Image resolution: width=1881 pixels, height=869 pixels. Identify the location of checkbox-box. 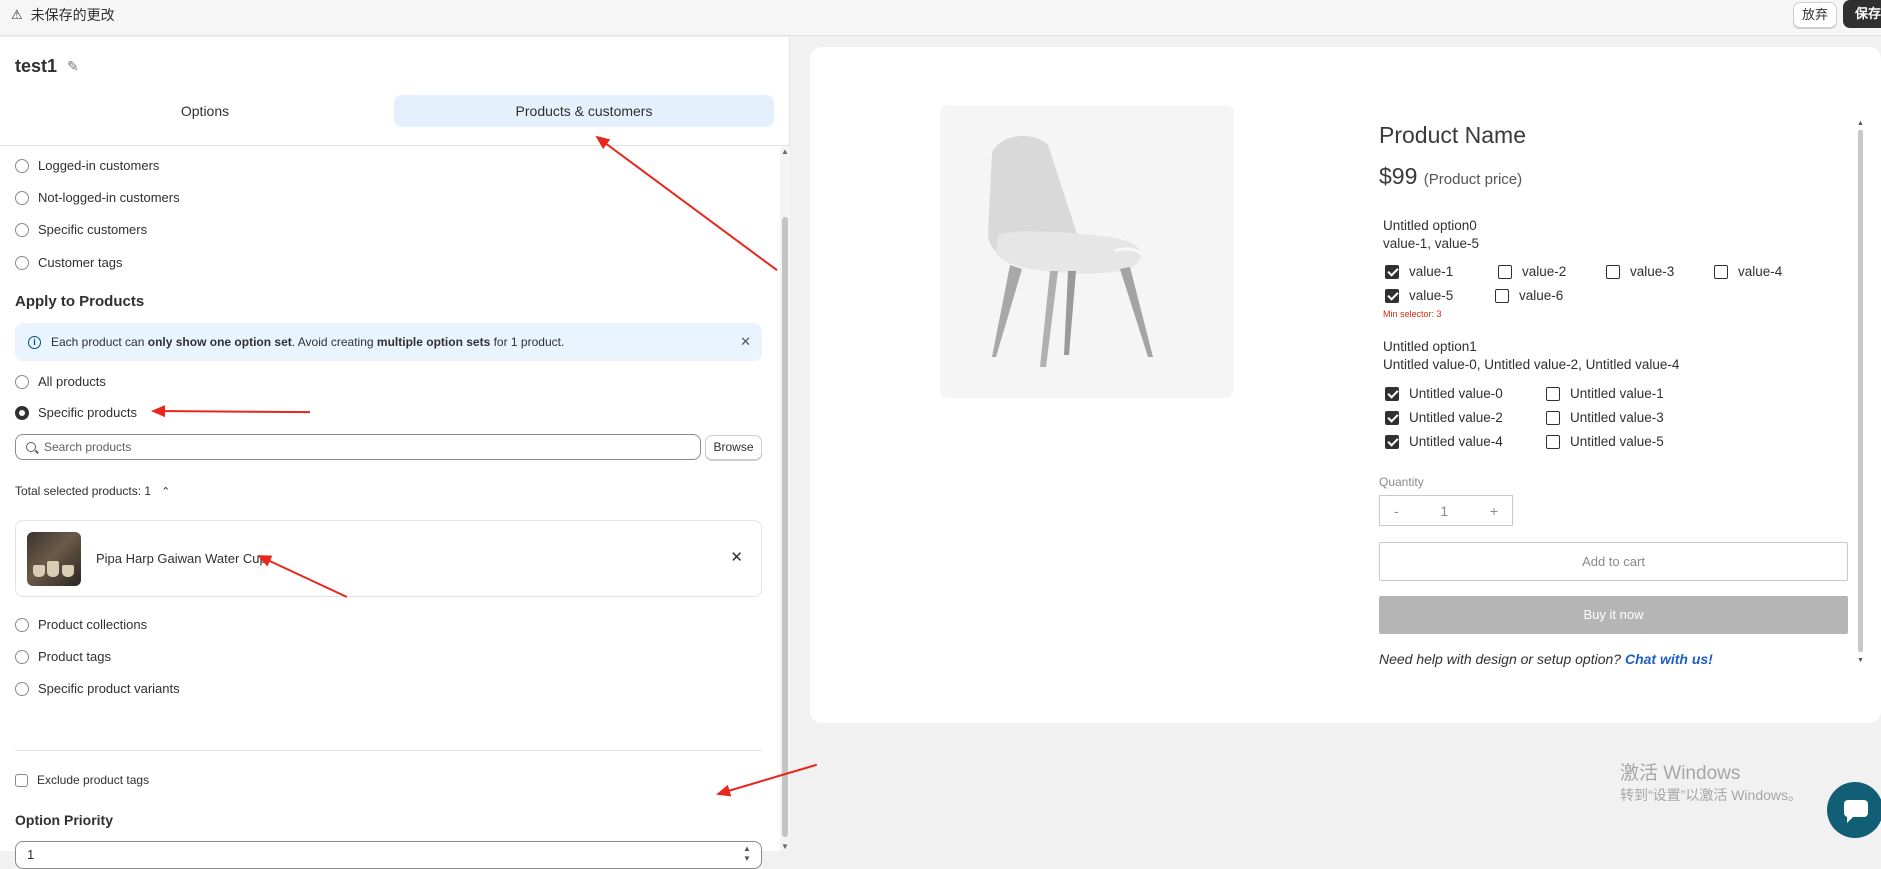
(21, 780).